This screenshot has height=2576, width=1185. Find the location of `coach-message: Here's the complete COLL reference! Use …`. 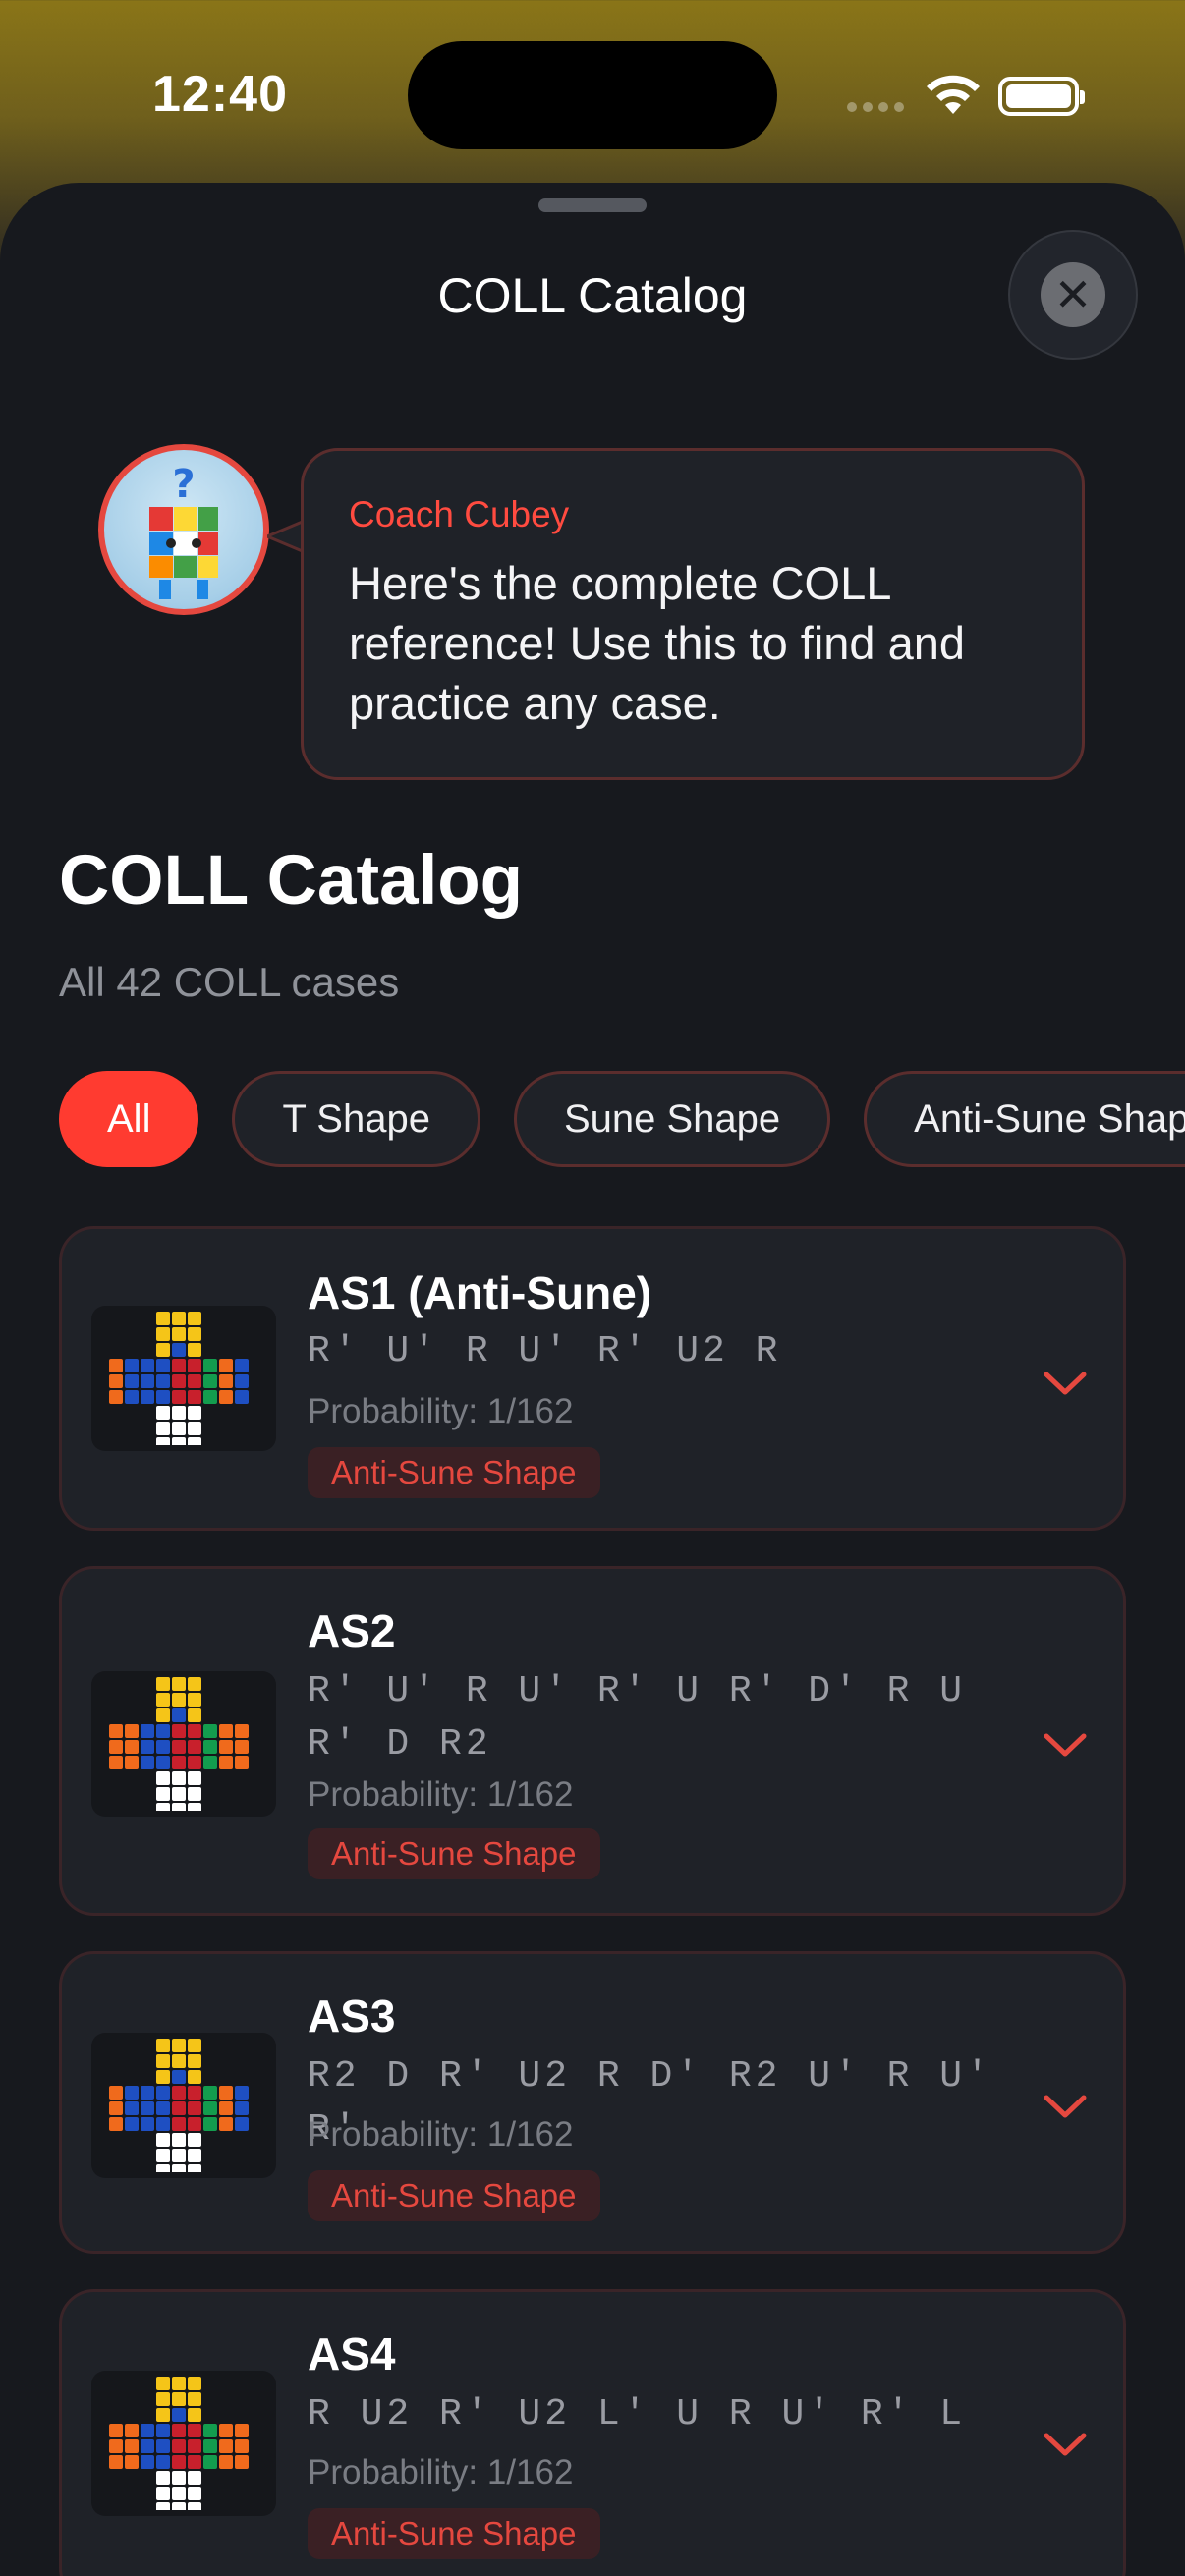

coach-message: Here's the complete COLL reference! Use … is located at coordinates (658, 643).